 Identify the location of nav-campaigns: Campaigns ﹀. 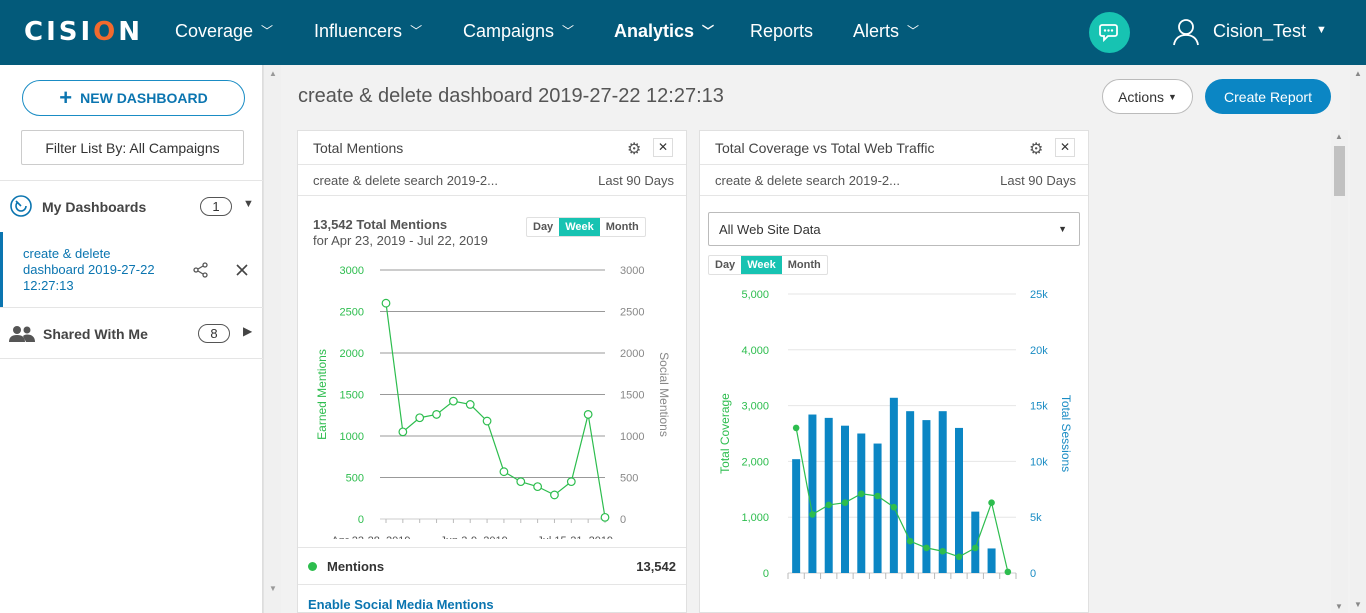
(518, 31).